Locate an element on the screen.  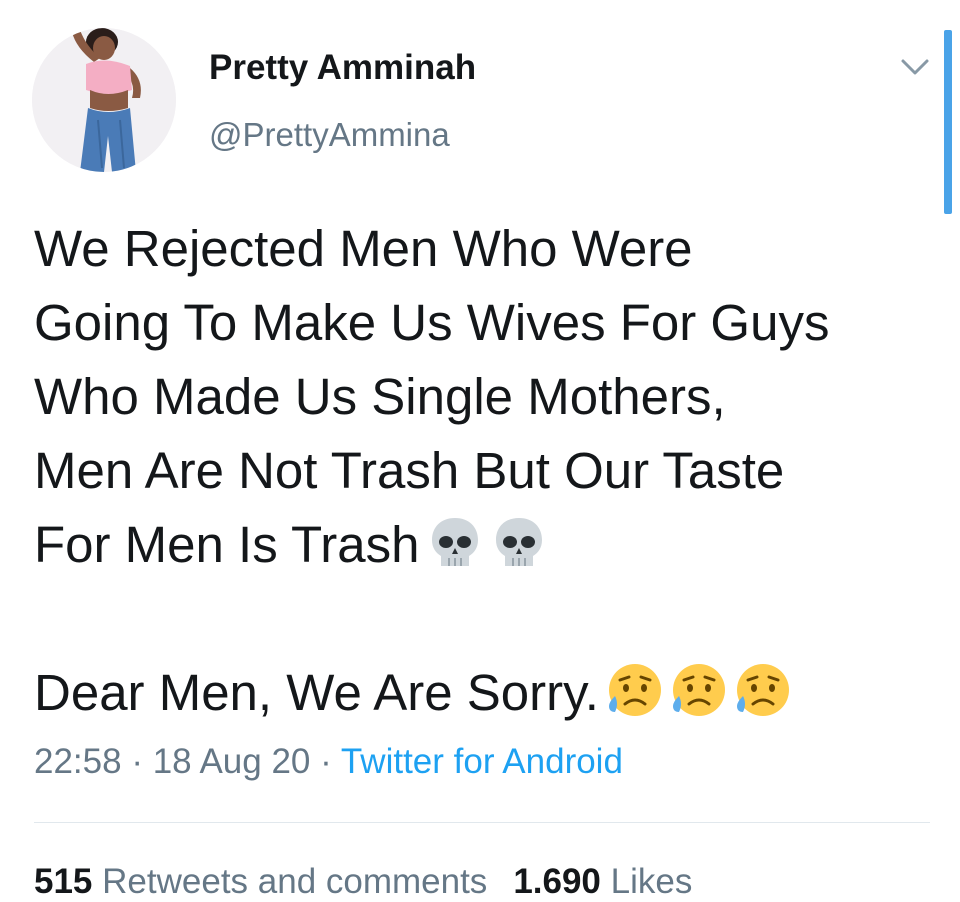
tweet-line-with-emoji: For Men Is Trash is located at coordinates (484, 545).